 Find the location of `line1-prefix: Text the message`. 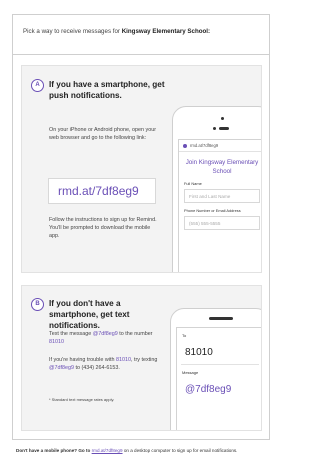

line1-prefix: Text the message is located at coordinates (70, 334).